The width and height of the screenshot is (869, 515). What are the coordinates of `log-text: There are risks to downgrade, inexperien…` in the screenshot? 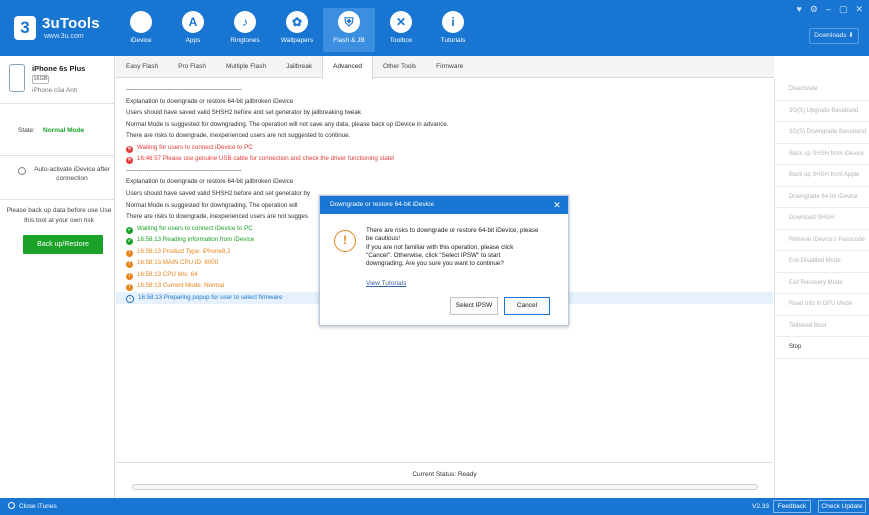 It's located at (238, 136).